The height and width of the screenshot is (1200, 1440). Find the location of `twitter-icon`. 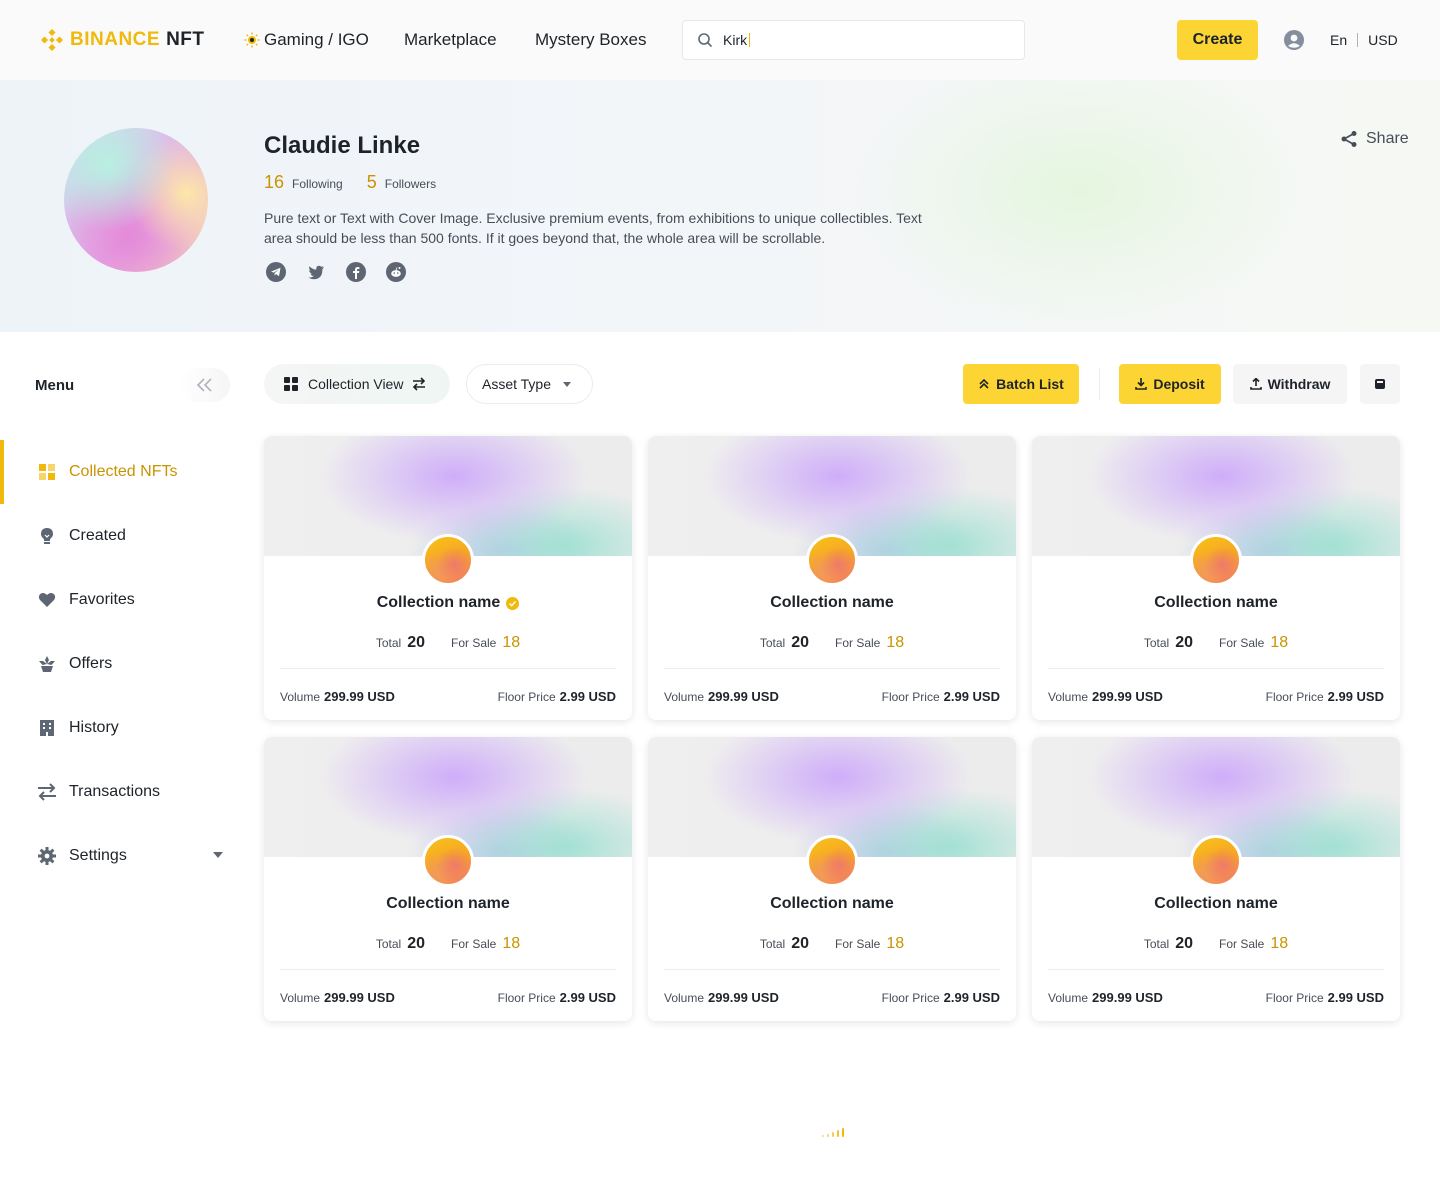

twitter-icon is located at coordinates (316, 272).